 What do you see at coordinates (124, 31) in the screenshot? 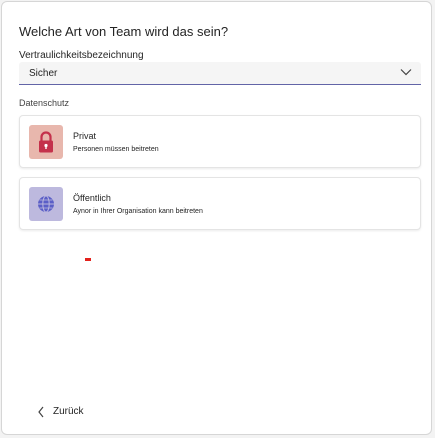
I see `dialog-title: Welche Art von Team wird das sein?` at bounding box center [124, 31].